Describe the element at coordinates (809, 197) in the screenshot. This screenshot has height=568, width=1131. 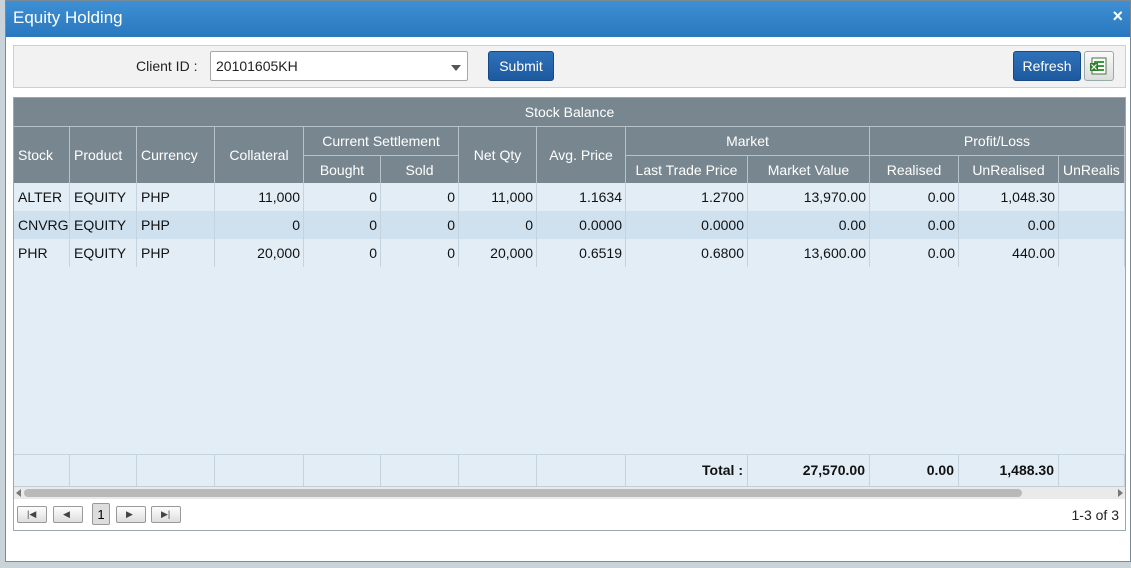
I see `cell-market-value: 13,970.00` at that location.